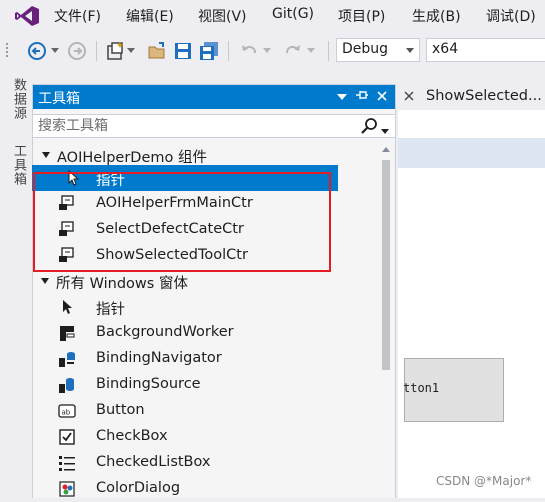  Describe the element at coordinates (148, 384) in the screenshot. I see `item-label: BindingSource` at that location.